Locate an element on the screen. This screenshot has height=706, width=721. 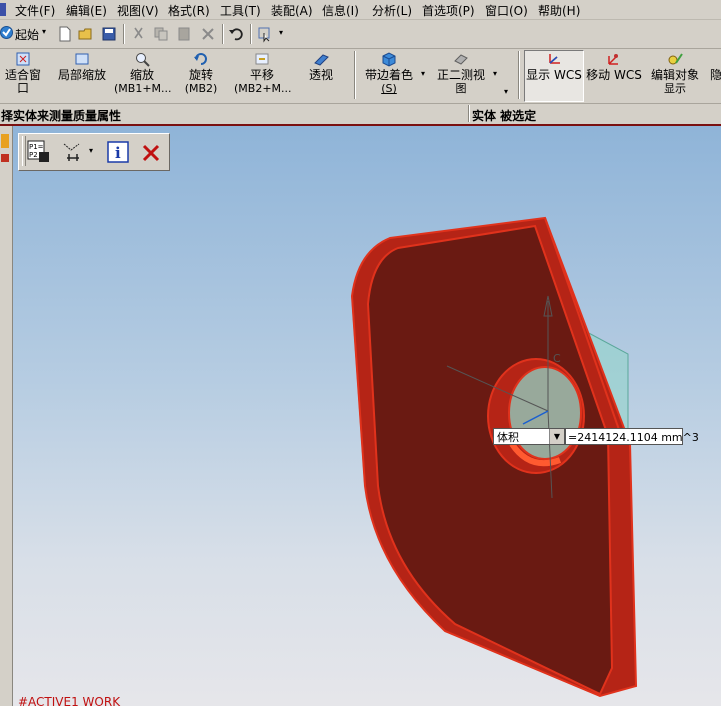
menu-help: 帮助(H) is located at coordinates (559, 10).